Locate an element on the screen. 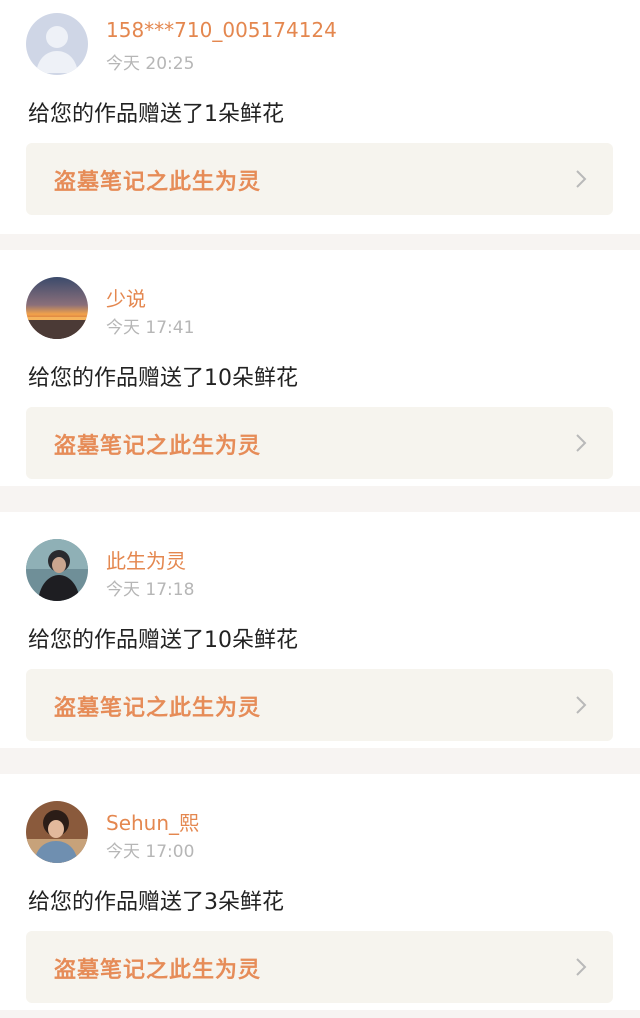  timestamp: 今天 17:41 is located at coordinates (150, 328).